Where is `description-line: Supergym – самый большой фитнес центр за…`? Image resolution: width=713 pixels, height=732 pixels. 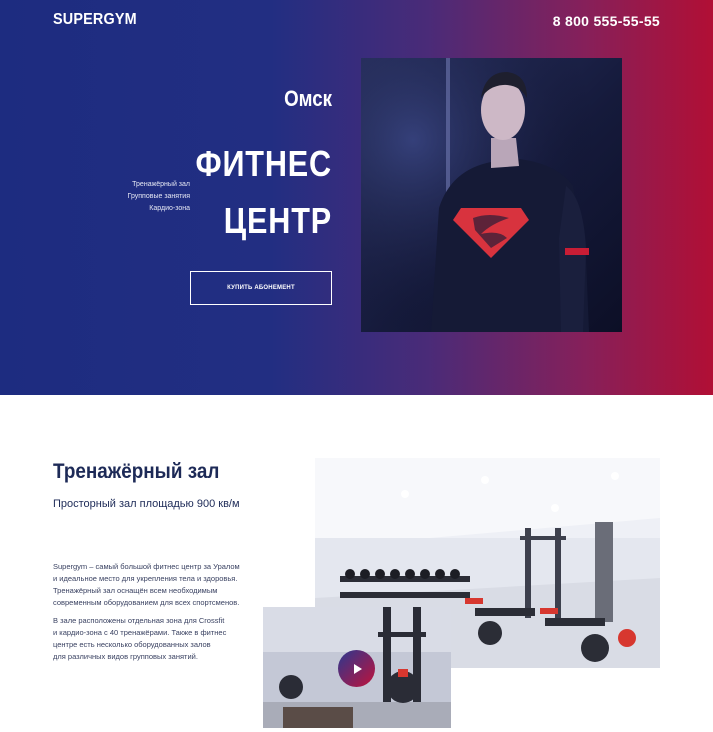 description-line: Supergym – самый большой фитнес центр за… is located at coordinates (146, 566).